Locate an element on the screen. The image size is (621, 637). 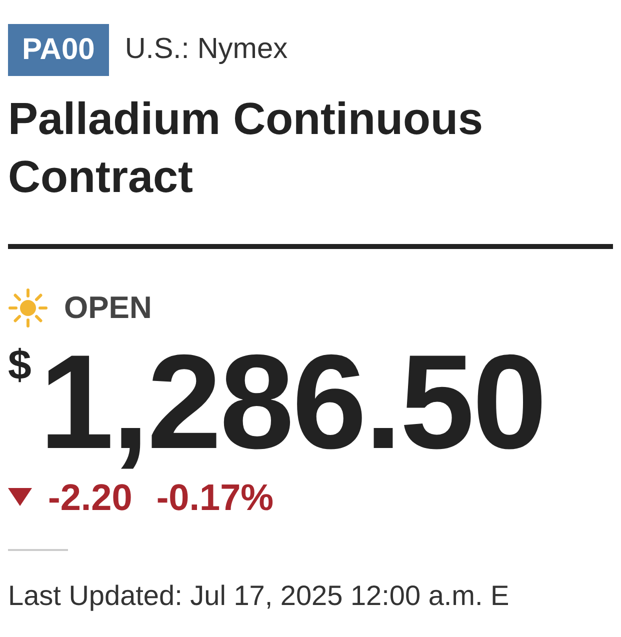
last-updated: Last Updated: Jul 17, 2025 12:00 a.m. E is located at coordinates (259, 596).